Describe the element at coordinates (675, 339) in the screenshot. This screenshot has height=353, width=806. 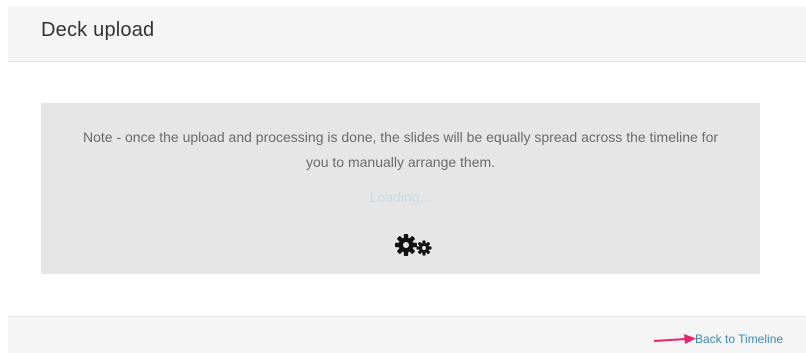
I see `arrow-right-icon` at that location.